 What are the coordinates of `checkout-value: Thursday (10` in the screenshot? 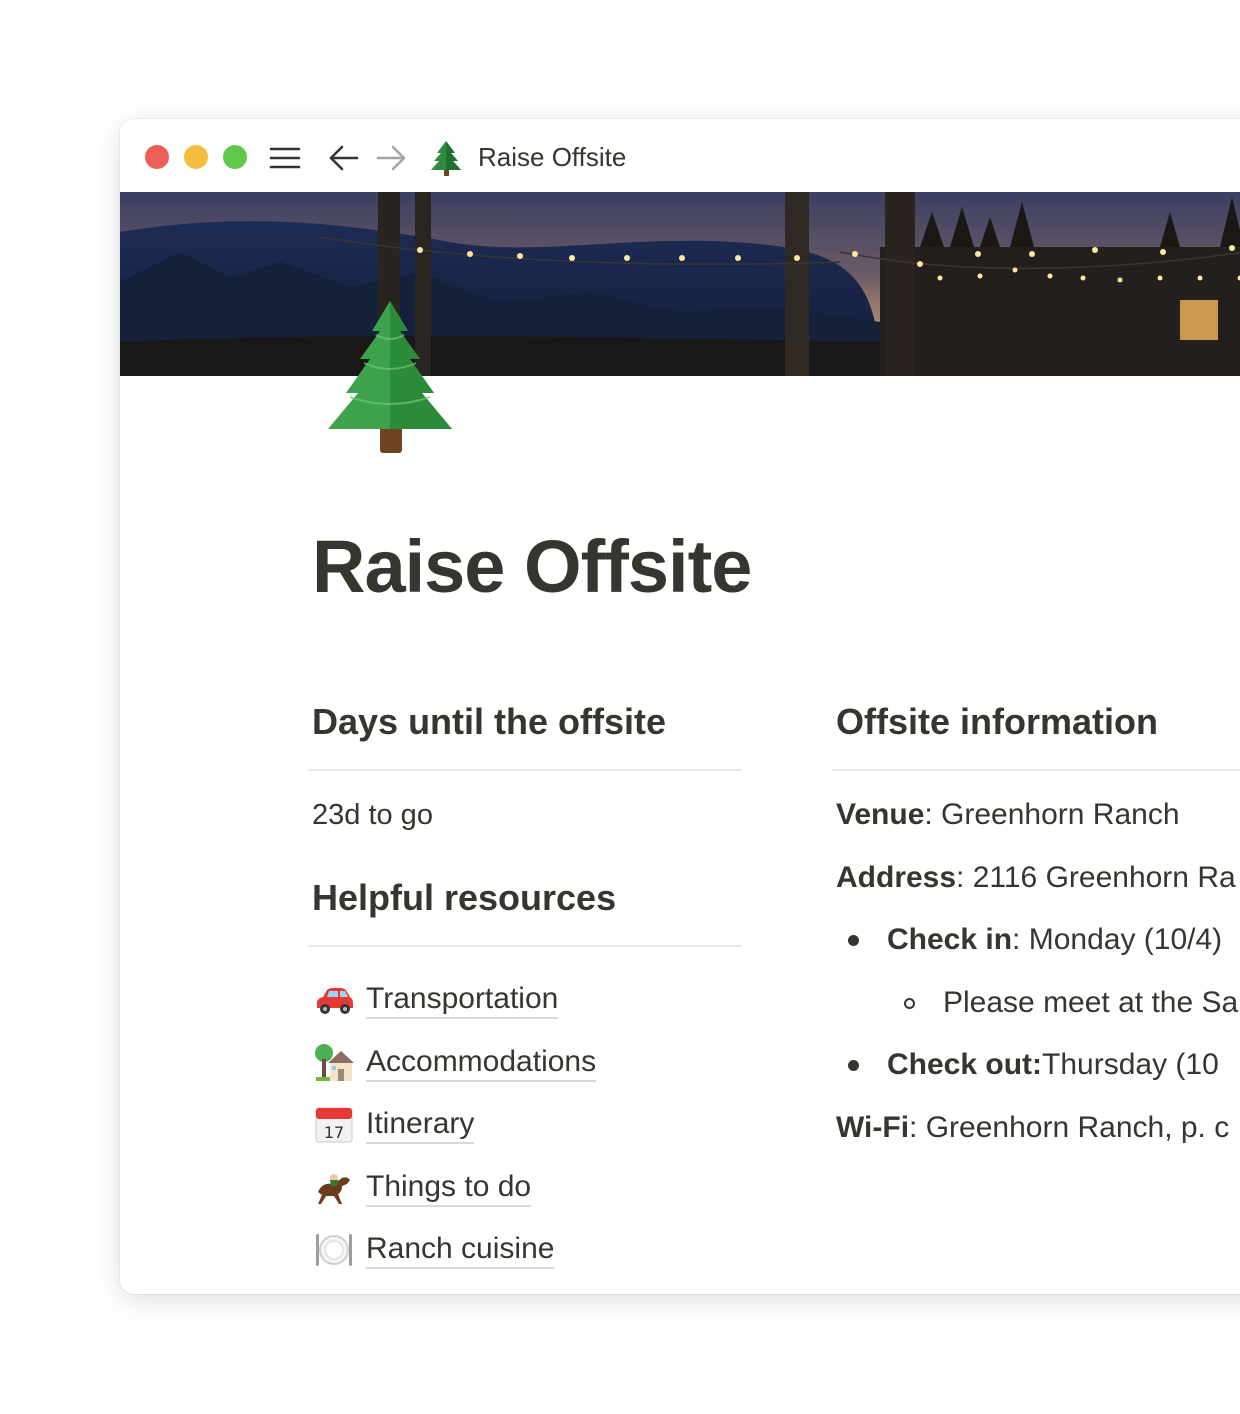 It's located at (1130, 1064).